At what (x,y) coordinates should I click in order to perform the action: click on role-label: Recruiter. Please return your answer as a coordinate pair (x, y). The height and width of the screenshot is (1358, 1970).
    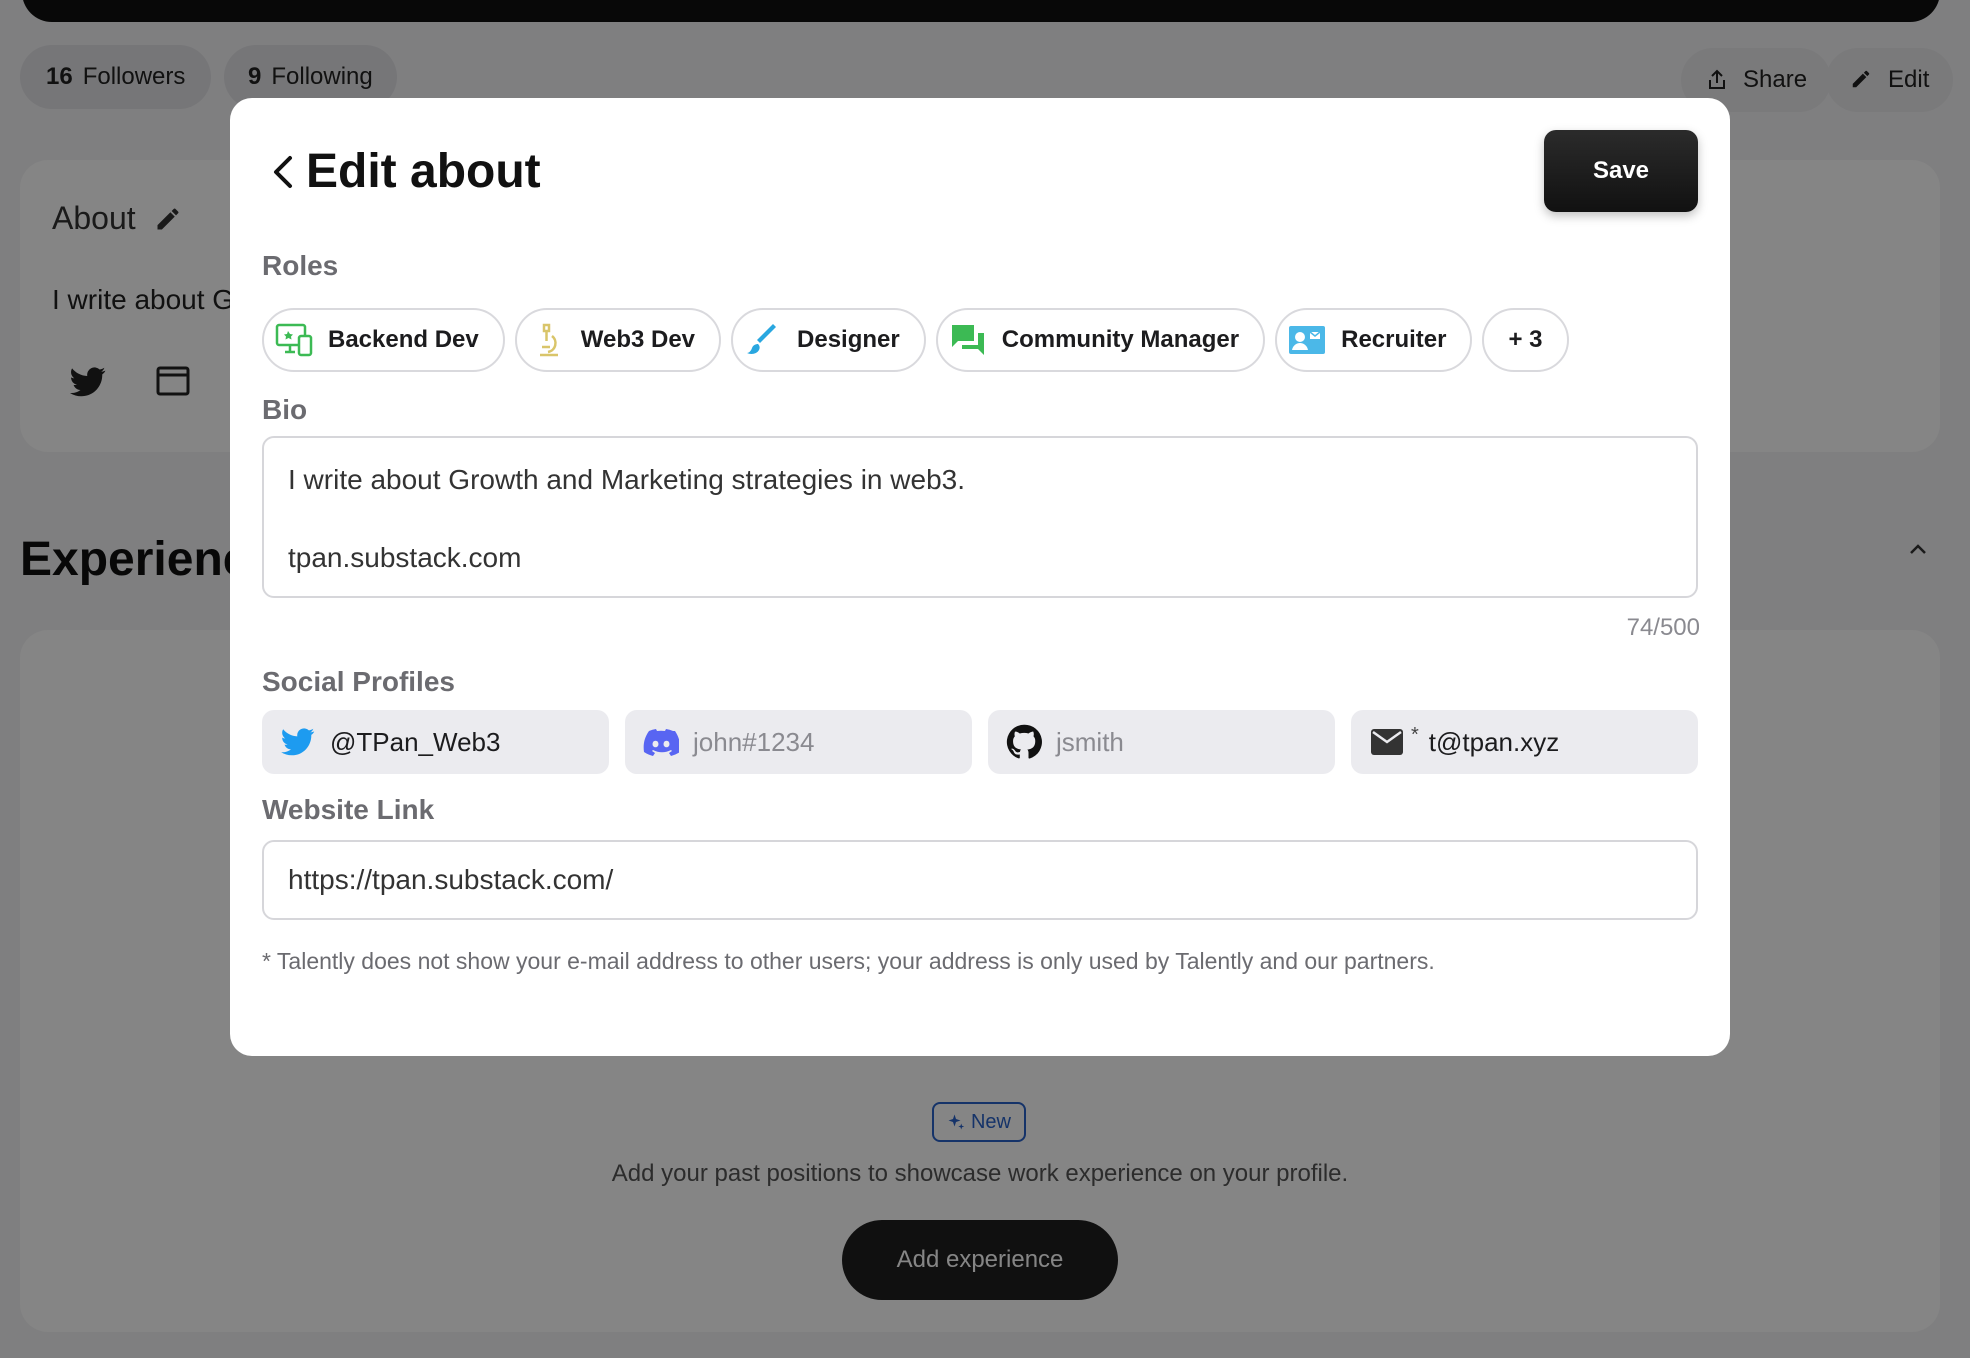
    Looking at the image, I should click on (1394, 339).